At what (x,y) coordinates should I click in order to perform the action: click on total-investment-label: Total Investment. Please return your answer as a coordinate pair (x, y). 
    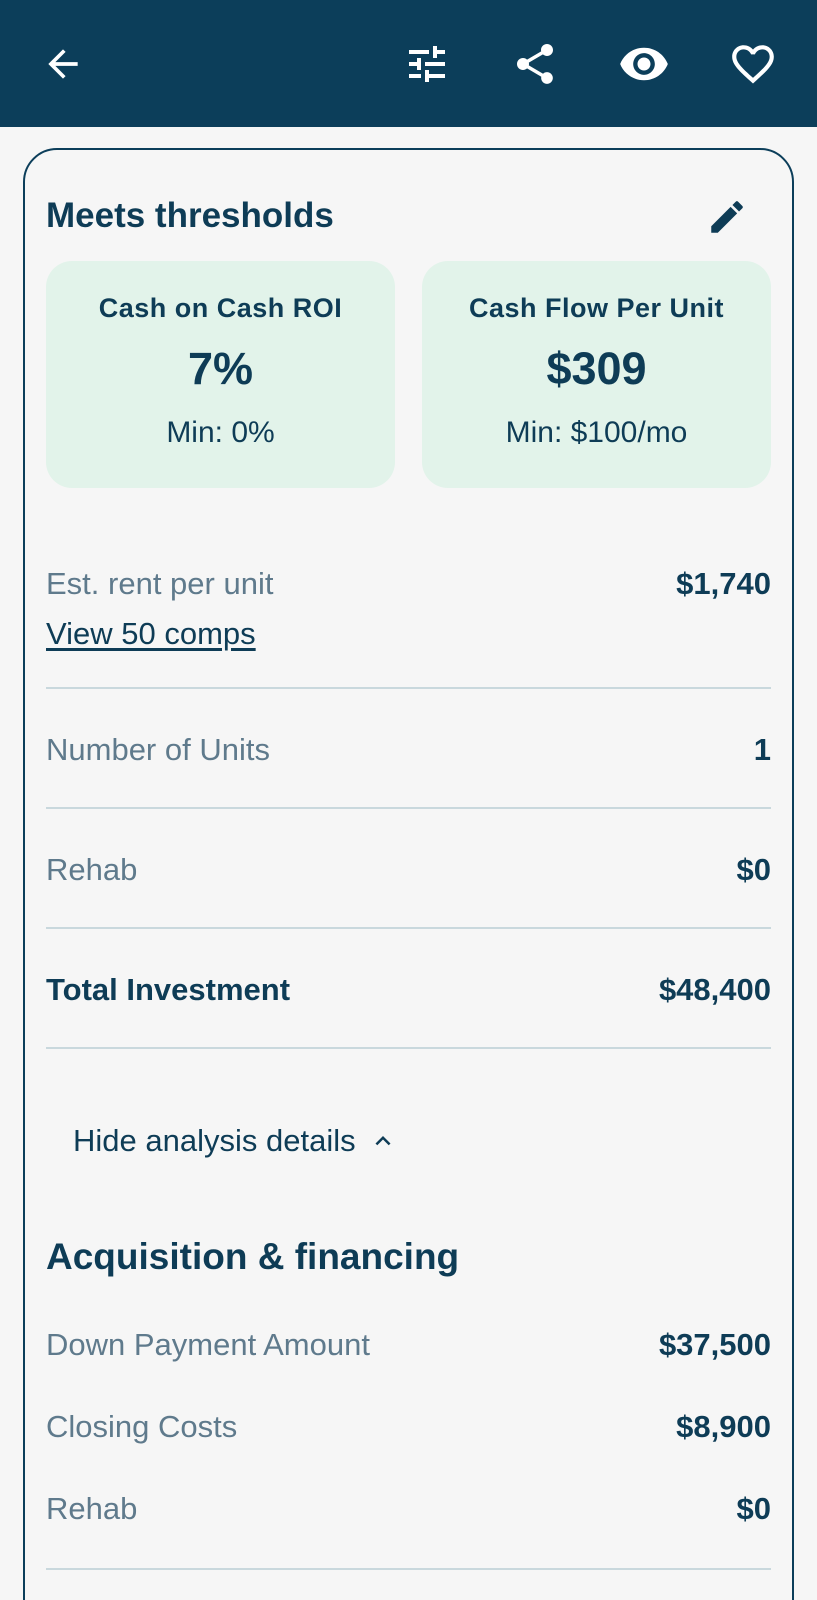
    Looking at the image, I should click on (168, 989).